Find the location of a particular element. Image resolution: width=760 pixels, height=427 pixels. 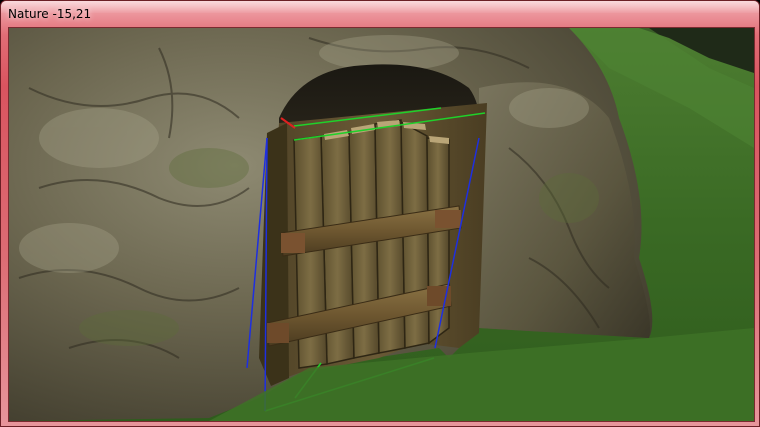

title-bar-shine is located at coordinates (380, 7).